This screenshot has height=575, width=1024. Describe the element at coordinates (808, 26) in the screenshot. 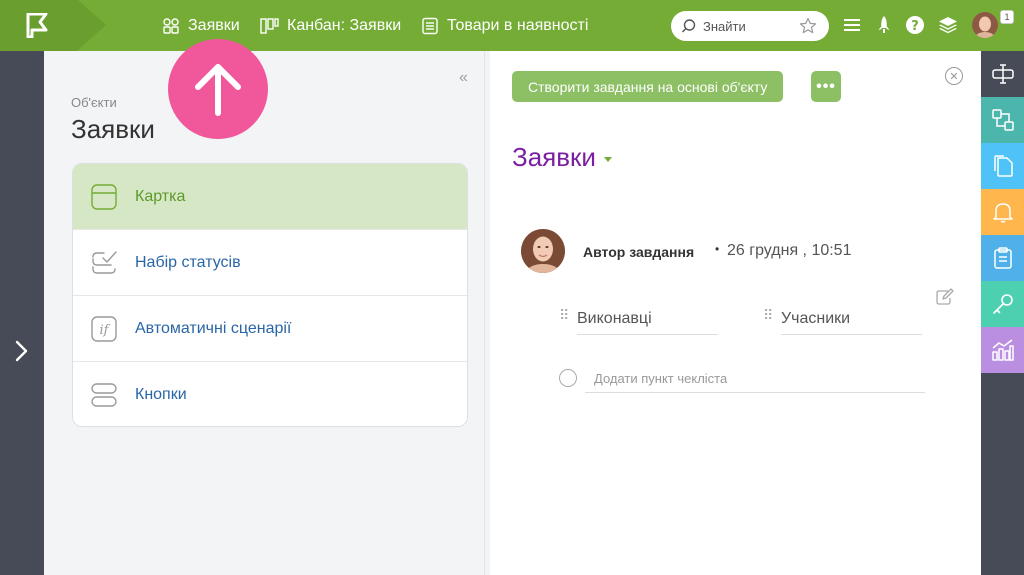

I see `star-icon` at that location.